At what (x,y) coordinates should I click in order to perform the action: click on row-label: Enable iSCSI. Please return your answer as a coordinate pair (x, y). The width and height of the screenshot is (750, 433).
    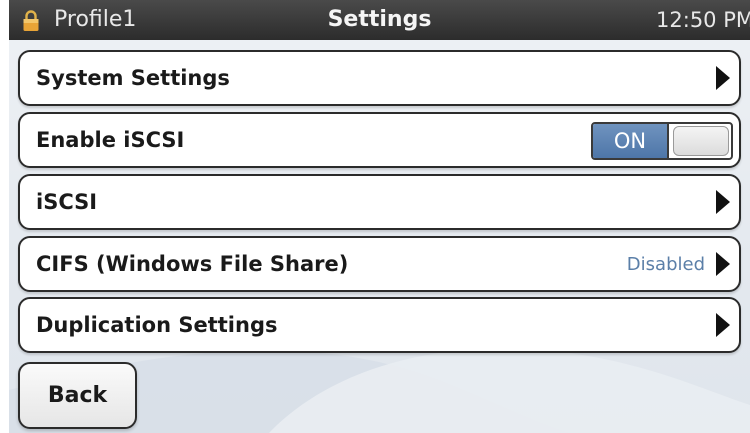
    Looking at the image, I should click on (110, 140).